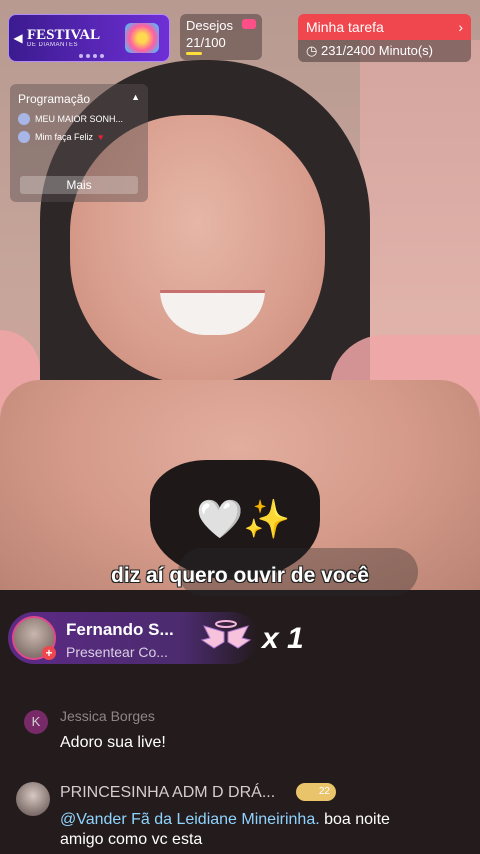 The width and height of the screenshot is (480, 854). I want to click on task-progress-row: ◷ 231/2400 Minuto(s), so click(384, 51).